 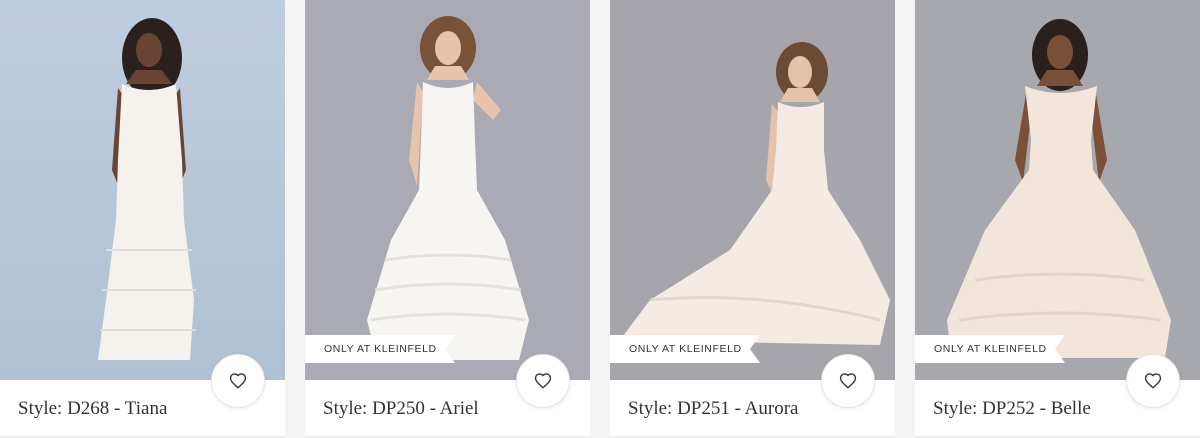 I want to click on product-style-label: Style: DP250 - Ariel, so click(x=401, y=409).